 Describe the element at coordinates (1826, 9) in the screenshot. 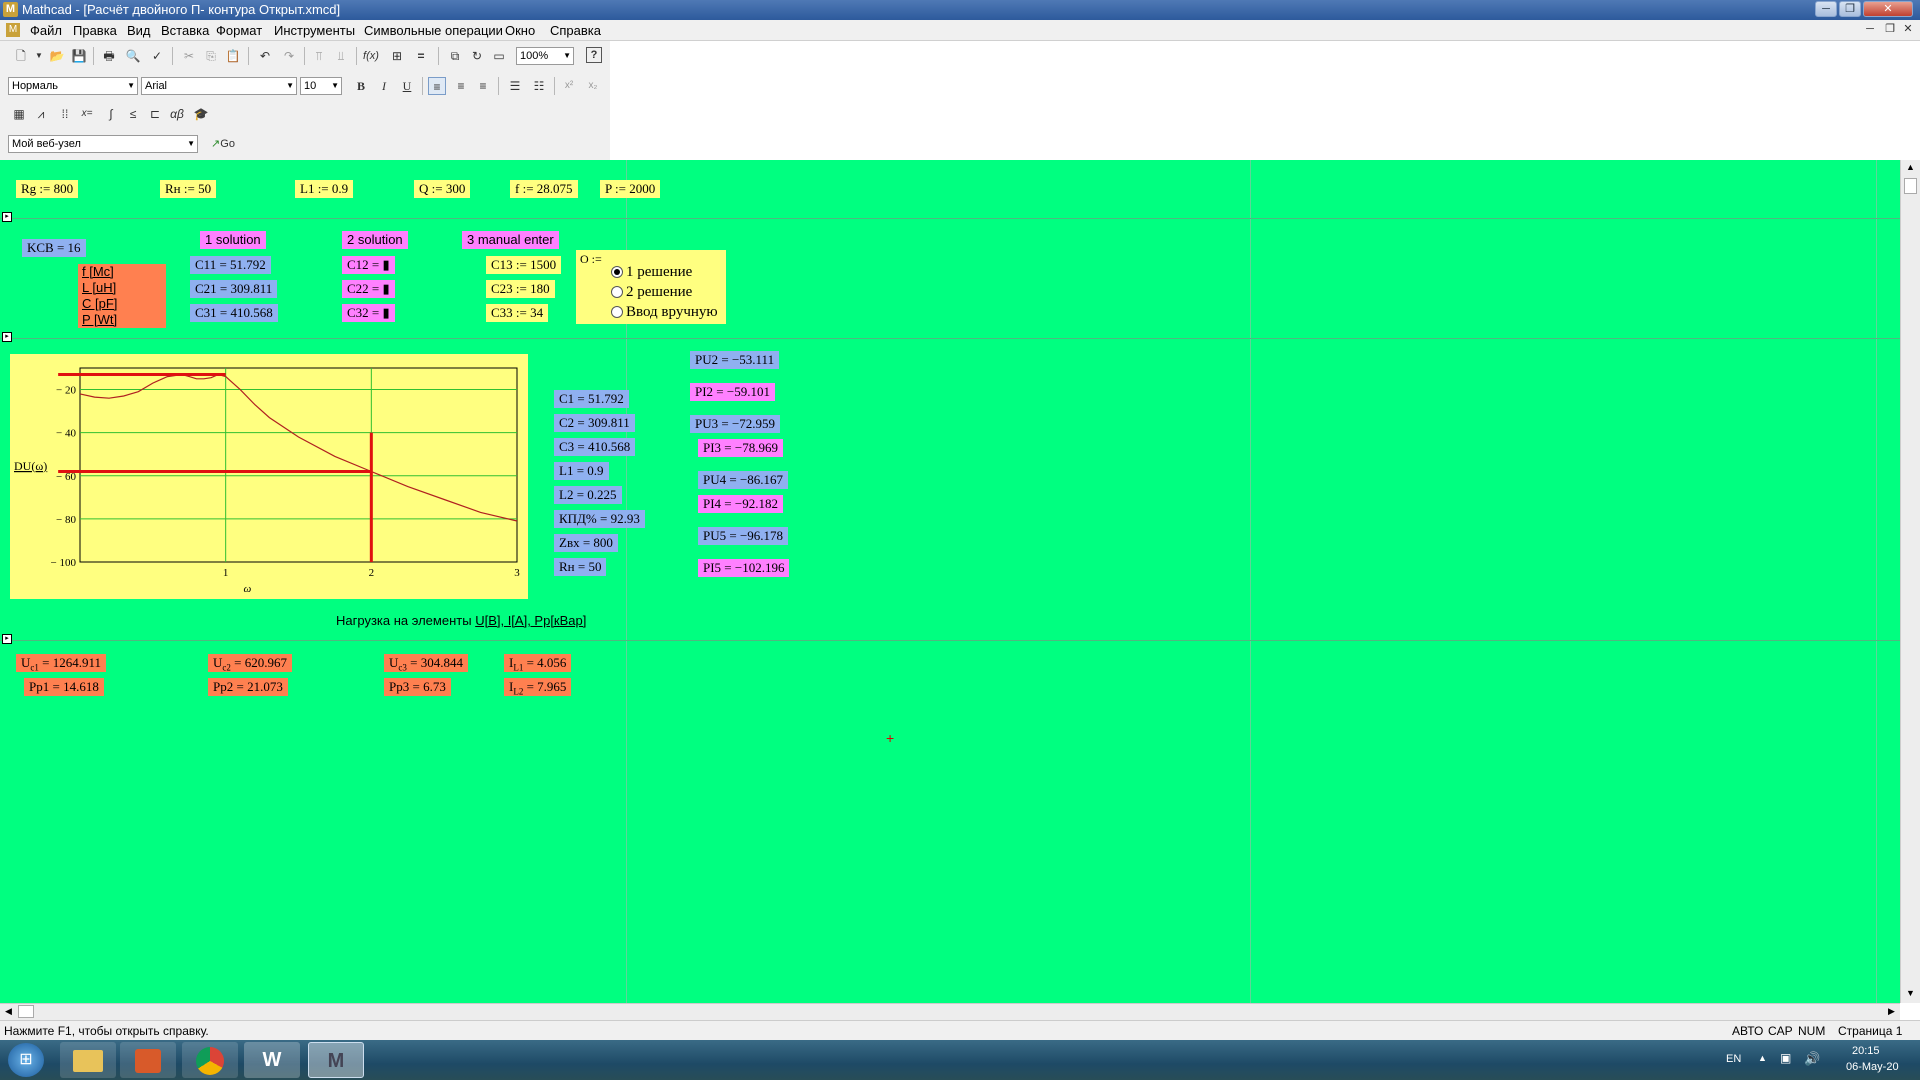

I see `minimize-button: ─` at that location.